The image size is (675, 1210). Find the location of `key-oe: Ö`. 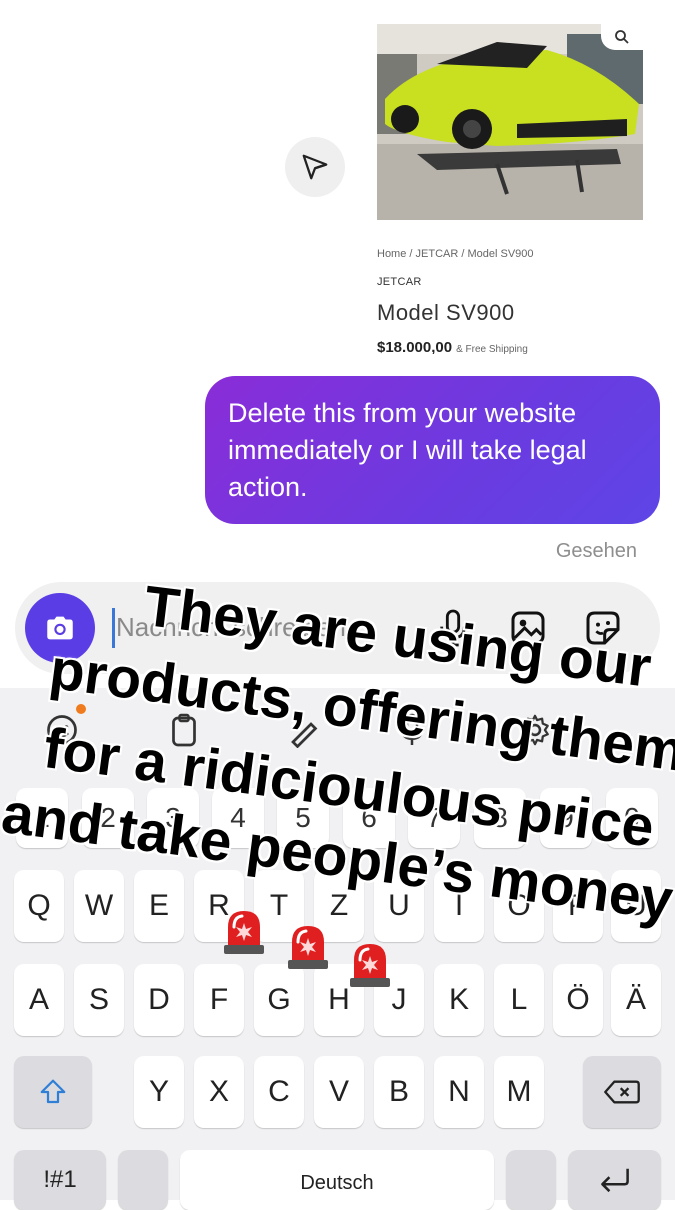

key-oe: Ö is located at coordinates (578, 1000).